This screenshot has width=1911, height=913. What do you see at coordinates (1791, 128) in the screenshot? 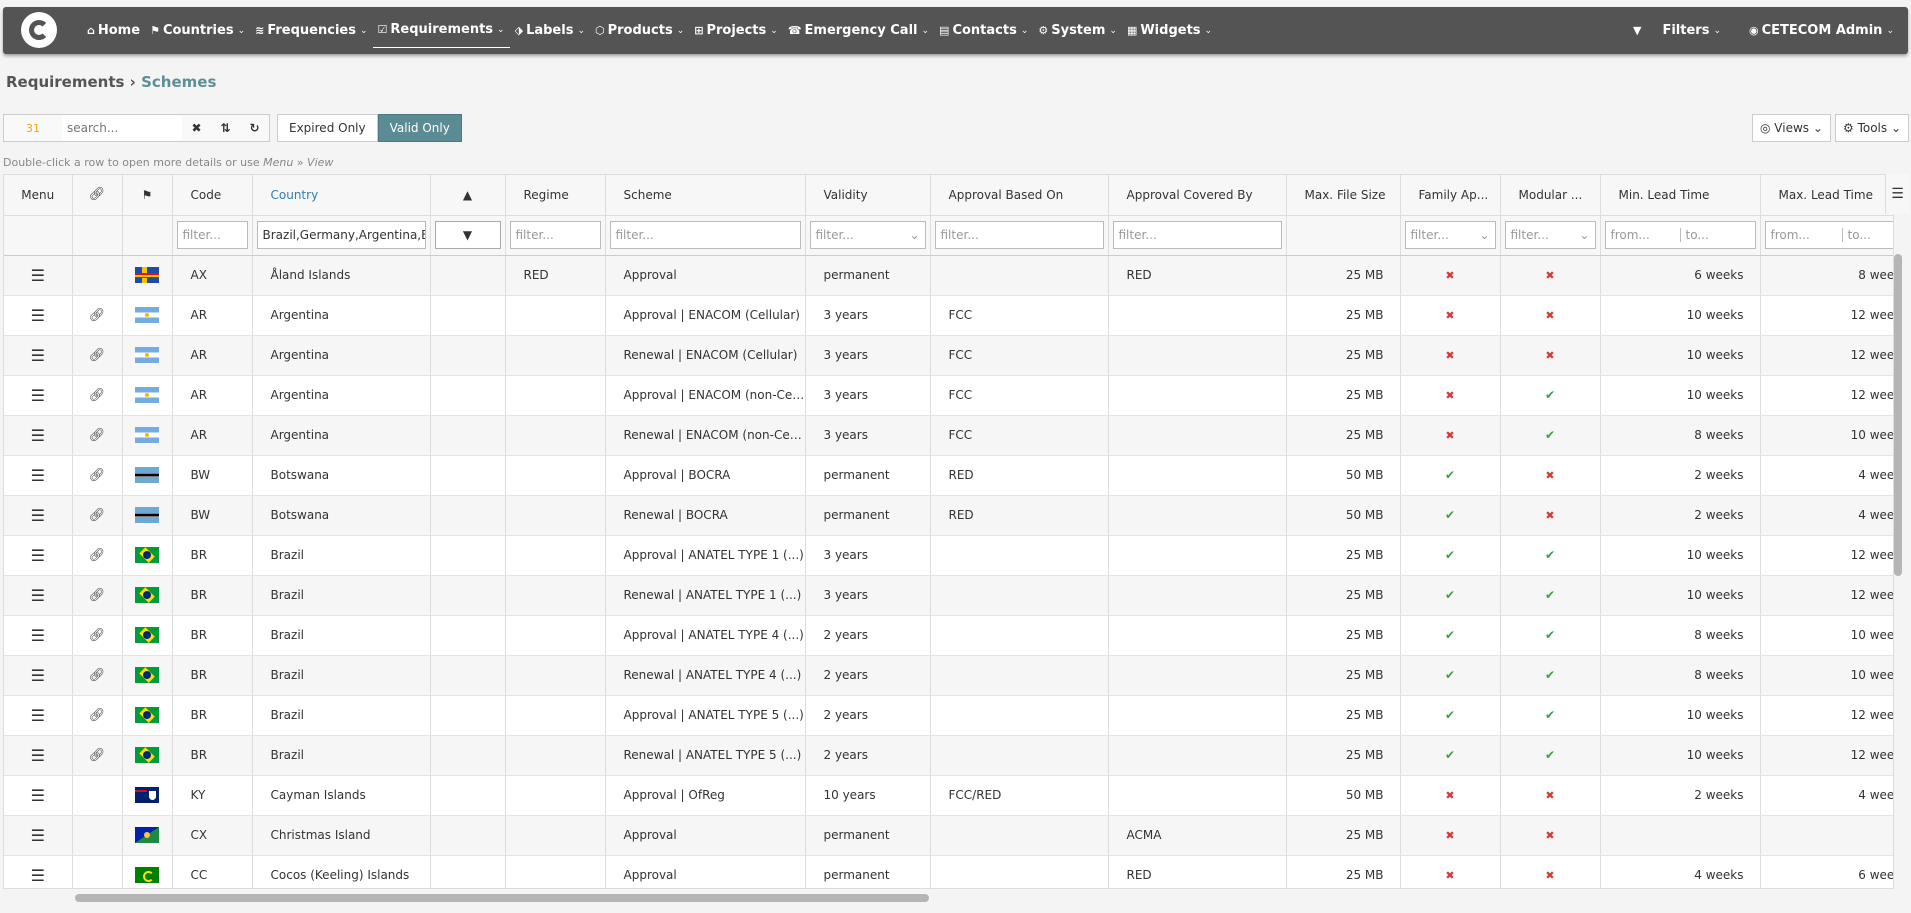
I see `views-button: ◎ Views ⌄` at bounding box center [1791, 128].